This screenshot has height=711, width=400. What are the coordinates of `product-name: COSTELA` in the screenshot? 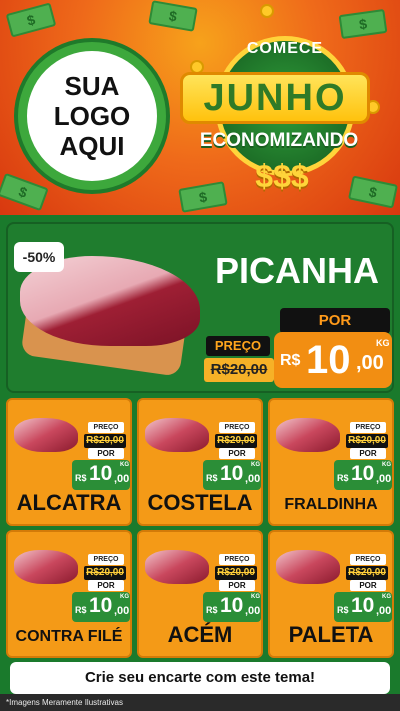 It's located at (200, 502).